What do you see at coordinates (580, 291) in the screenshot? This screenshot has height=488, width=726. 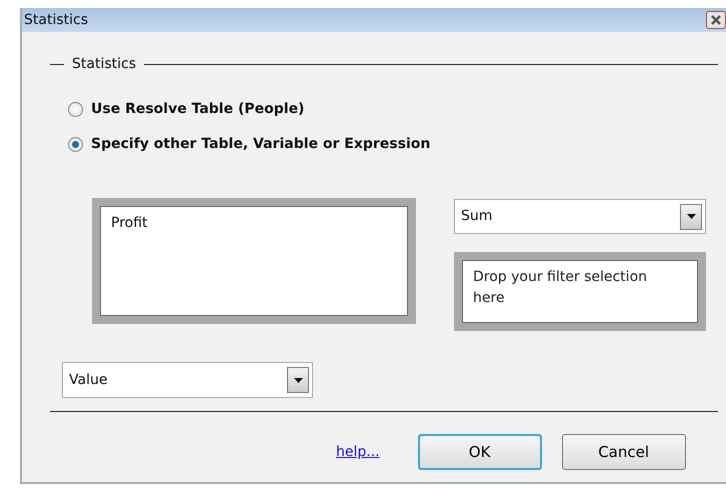 I see `filter-box: Drop your filter selection here` at bounding box center [580, 291].